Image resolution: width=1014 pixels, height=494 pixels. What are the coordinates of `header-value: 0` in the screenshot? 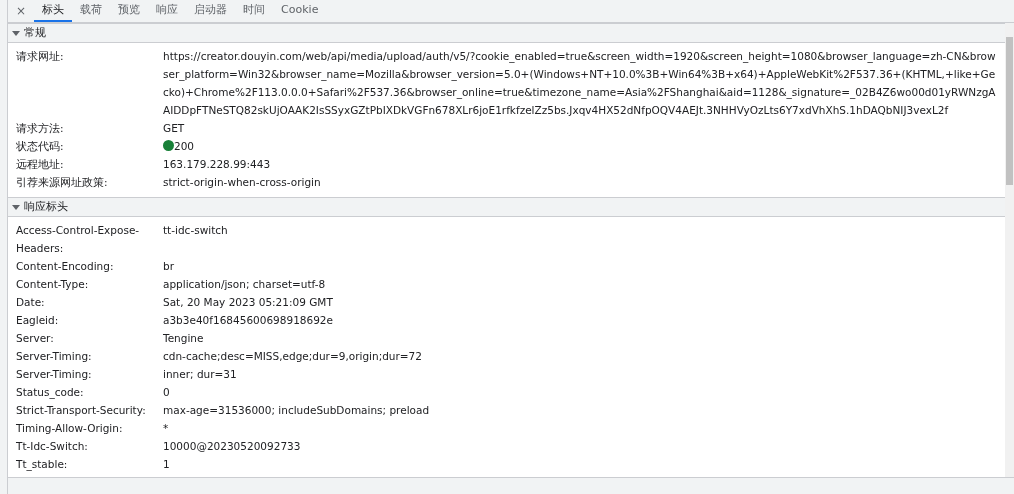 It's located at (166, 392).